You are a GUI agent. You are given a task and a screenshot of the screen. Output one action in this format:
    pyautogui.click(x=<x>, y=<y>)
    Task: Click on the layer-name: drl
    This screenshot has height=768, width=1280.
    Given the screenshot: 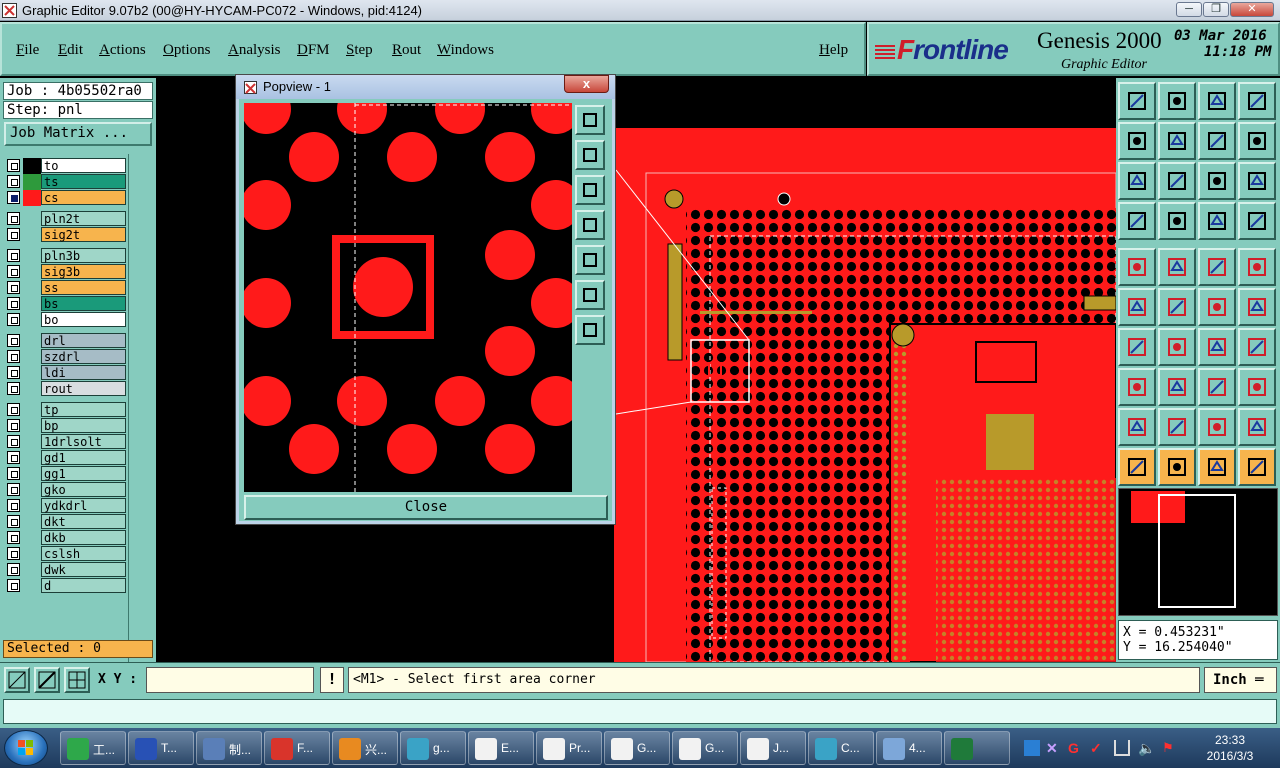 What is the action you would take?
    pyautogui.click(x=83, y=340)
    